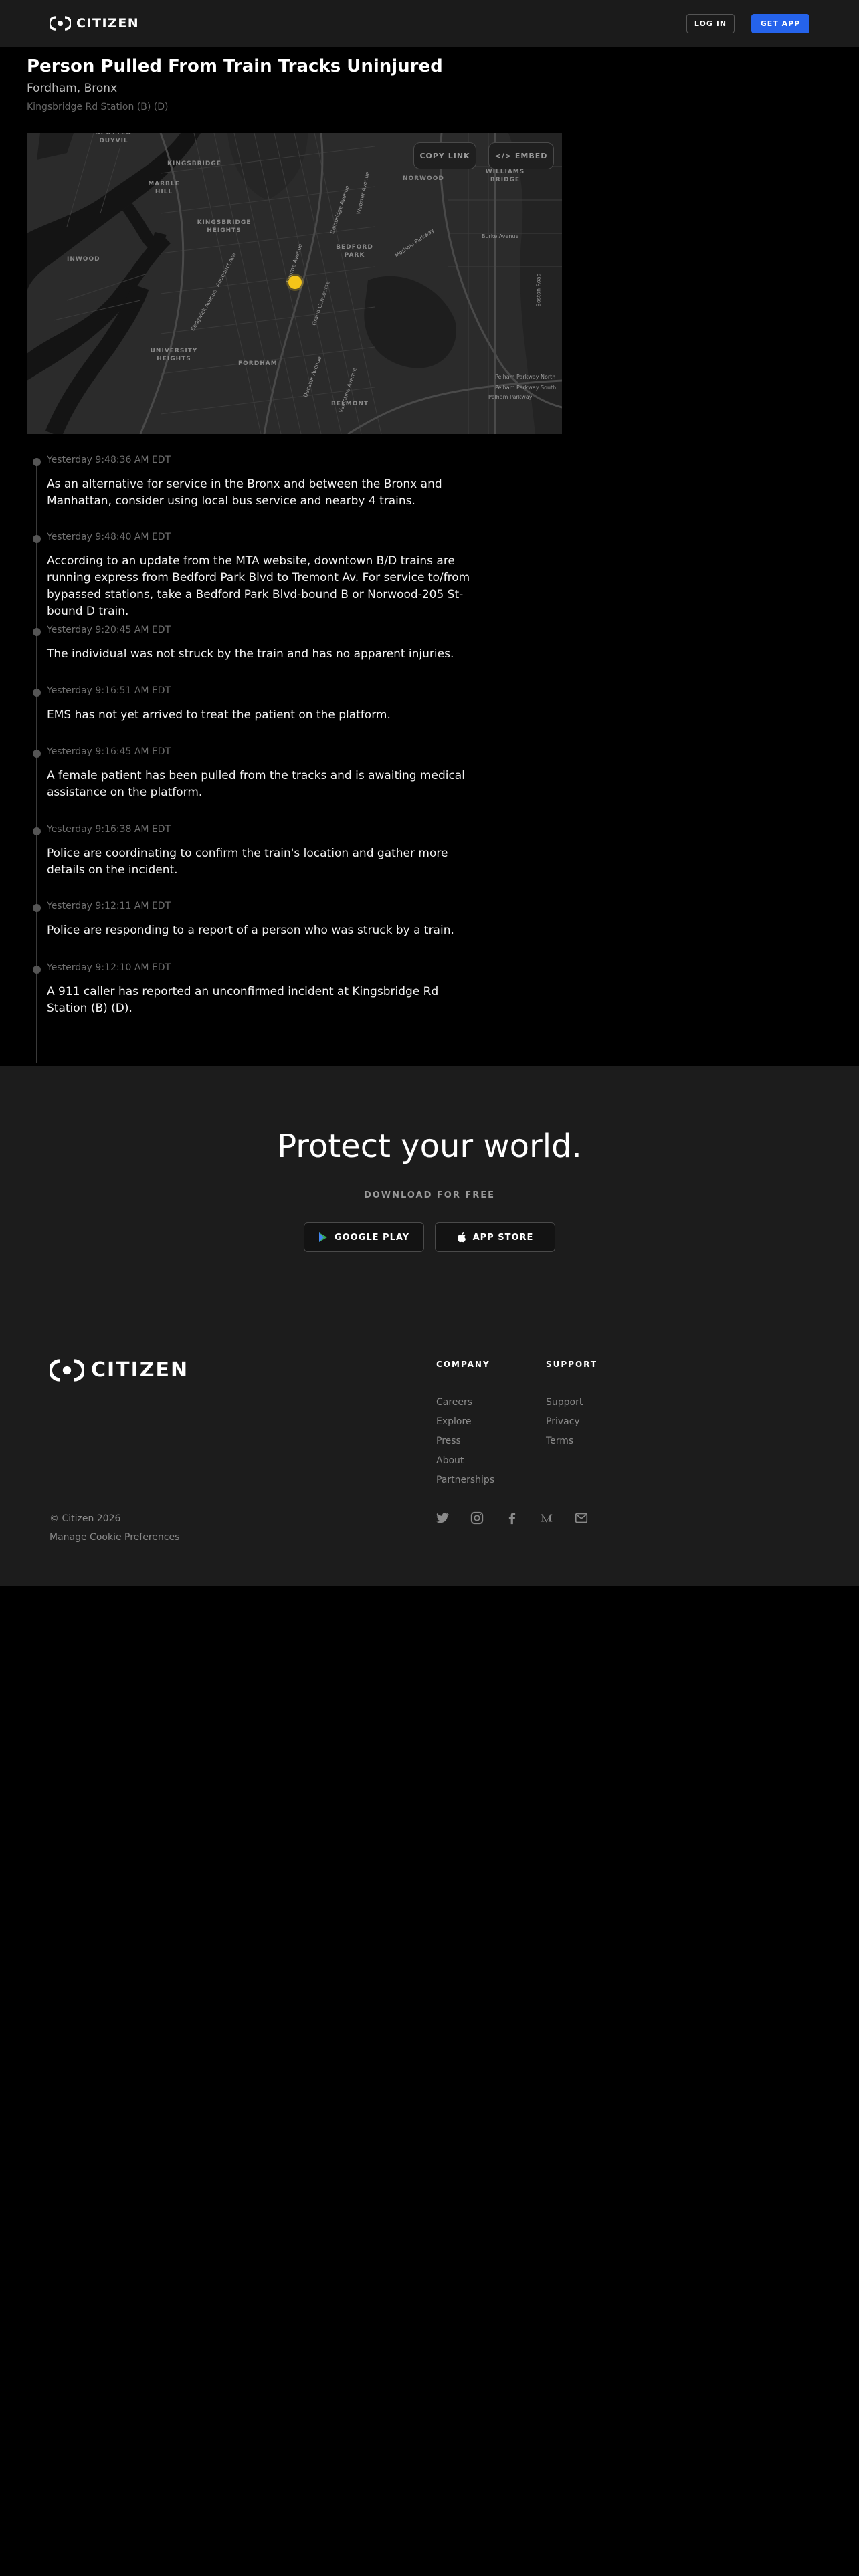 The height and width of the screenshot is (2576, 859). I want to click on entry-time: Yesterday 9:12:11 AM EDT, so click(109, 906).